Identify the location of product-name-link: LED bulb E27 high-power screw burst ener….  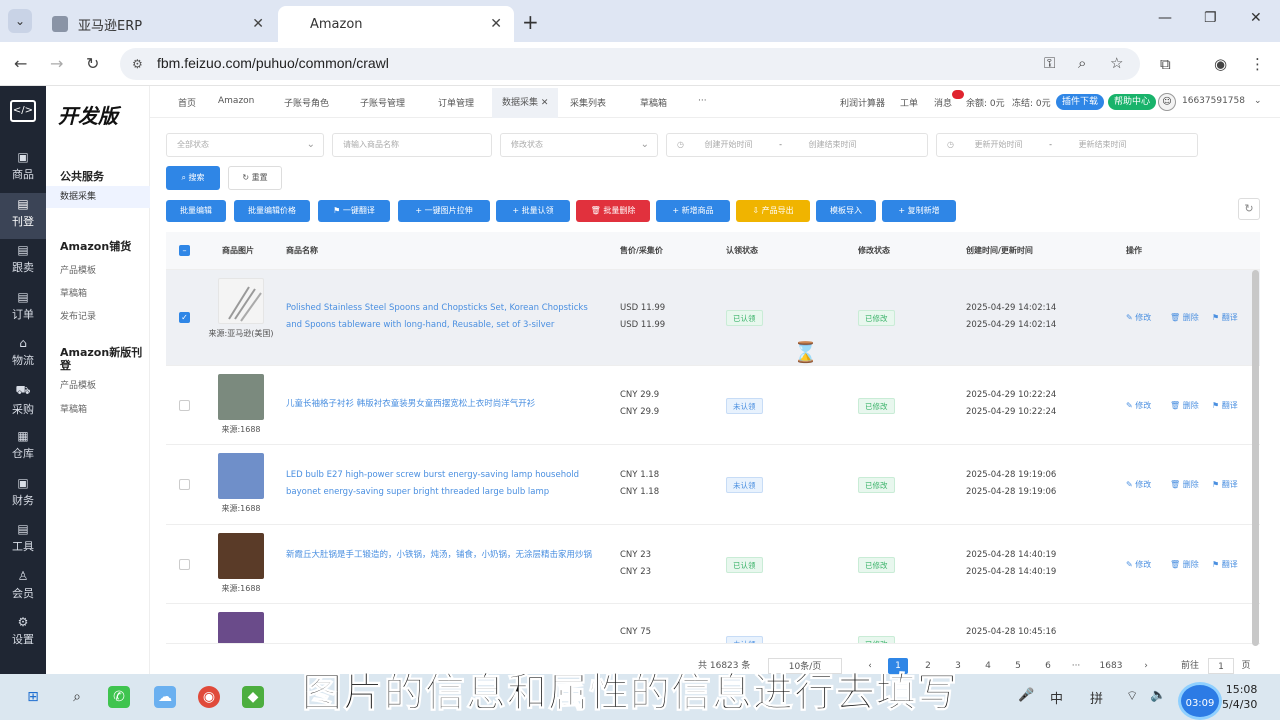
(445, 484).